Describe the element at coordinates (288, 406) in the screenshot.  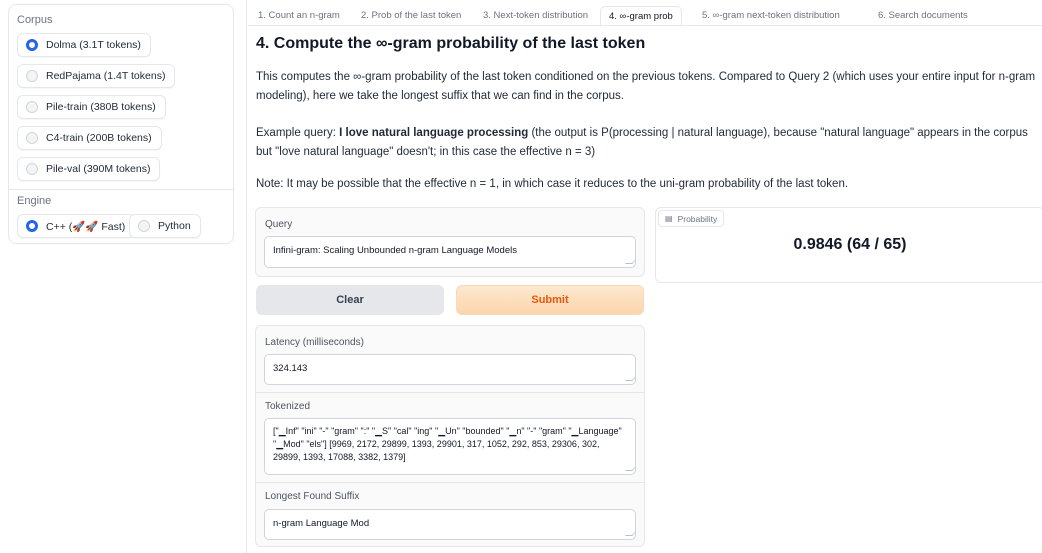
I see `tokenized-label: Tokenized` at that location.